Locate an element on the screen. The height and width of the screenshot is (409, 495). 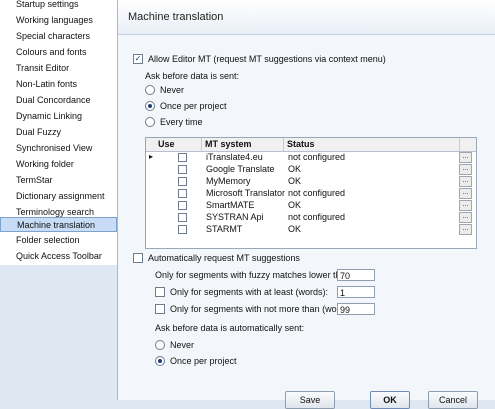
save-button: Save is located at coordinates (310, 400).